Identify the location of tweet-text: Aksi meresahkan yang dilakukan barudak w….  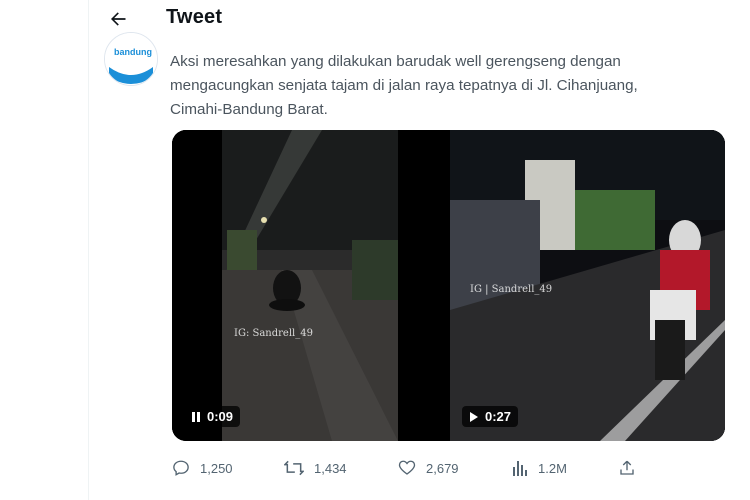
(404, 85).